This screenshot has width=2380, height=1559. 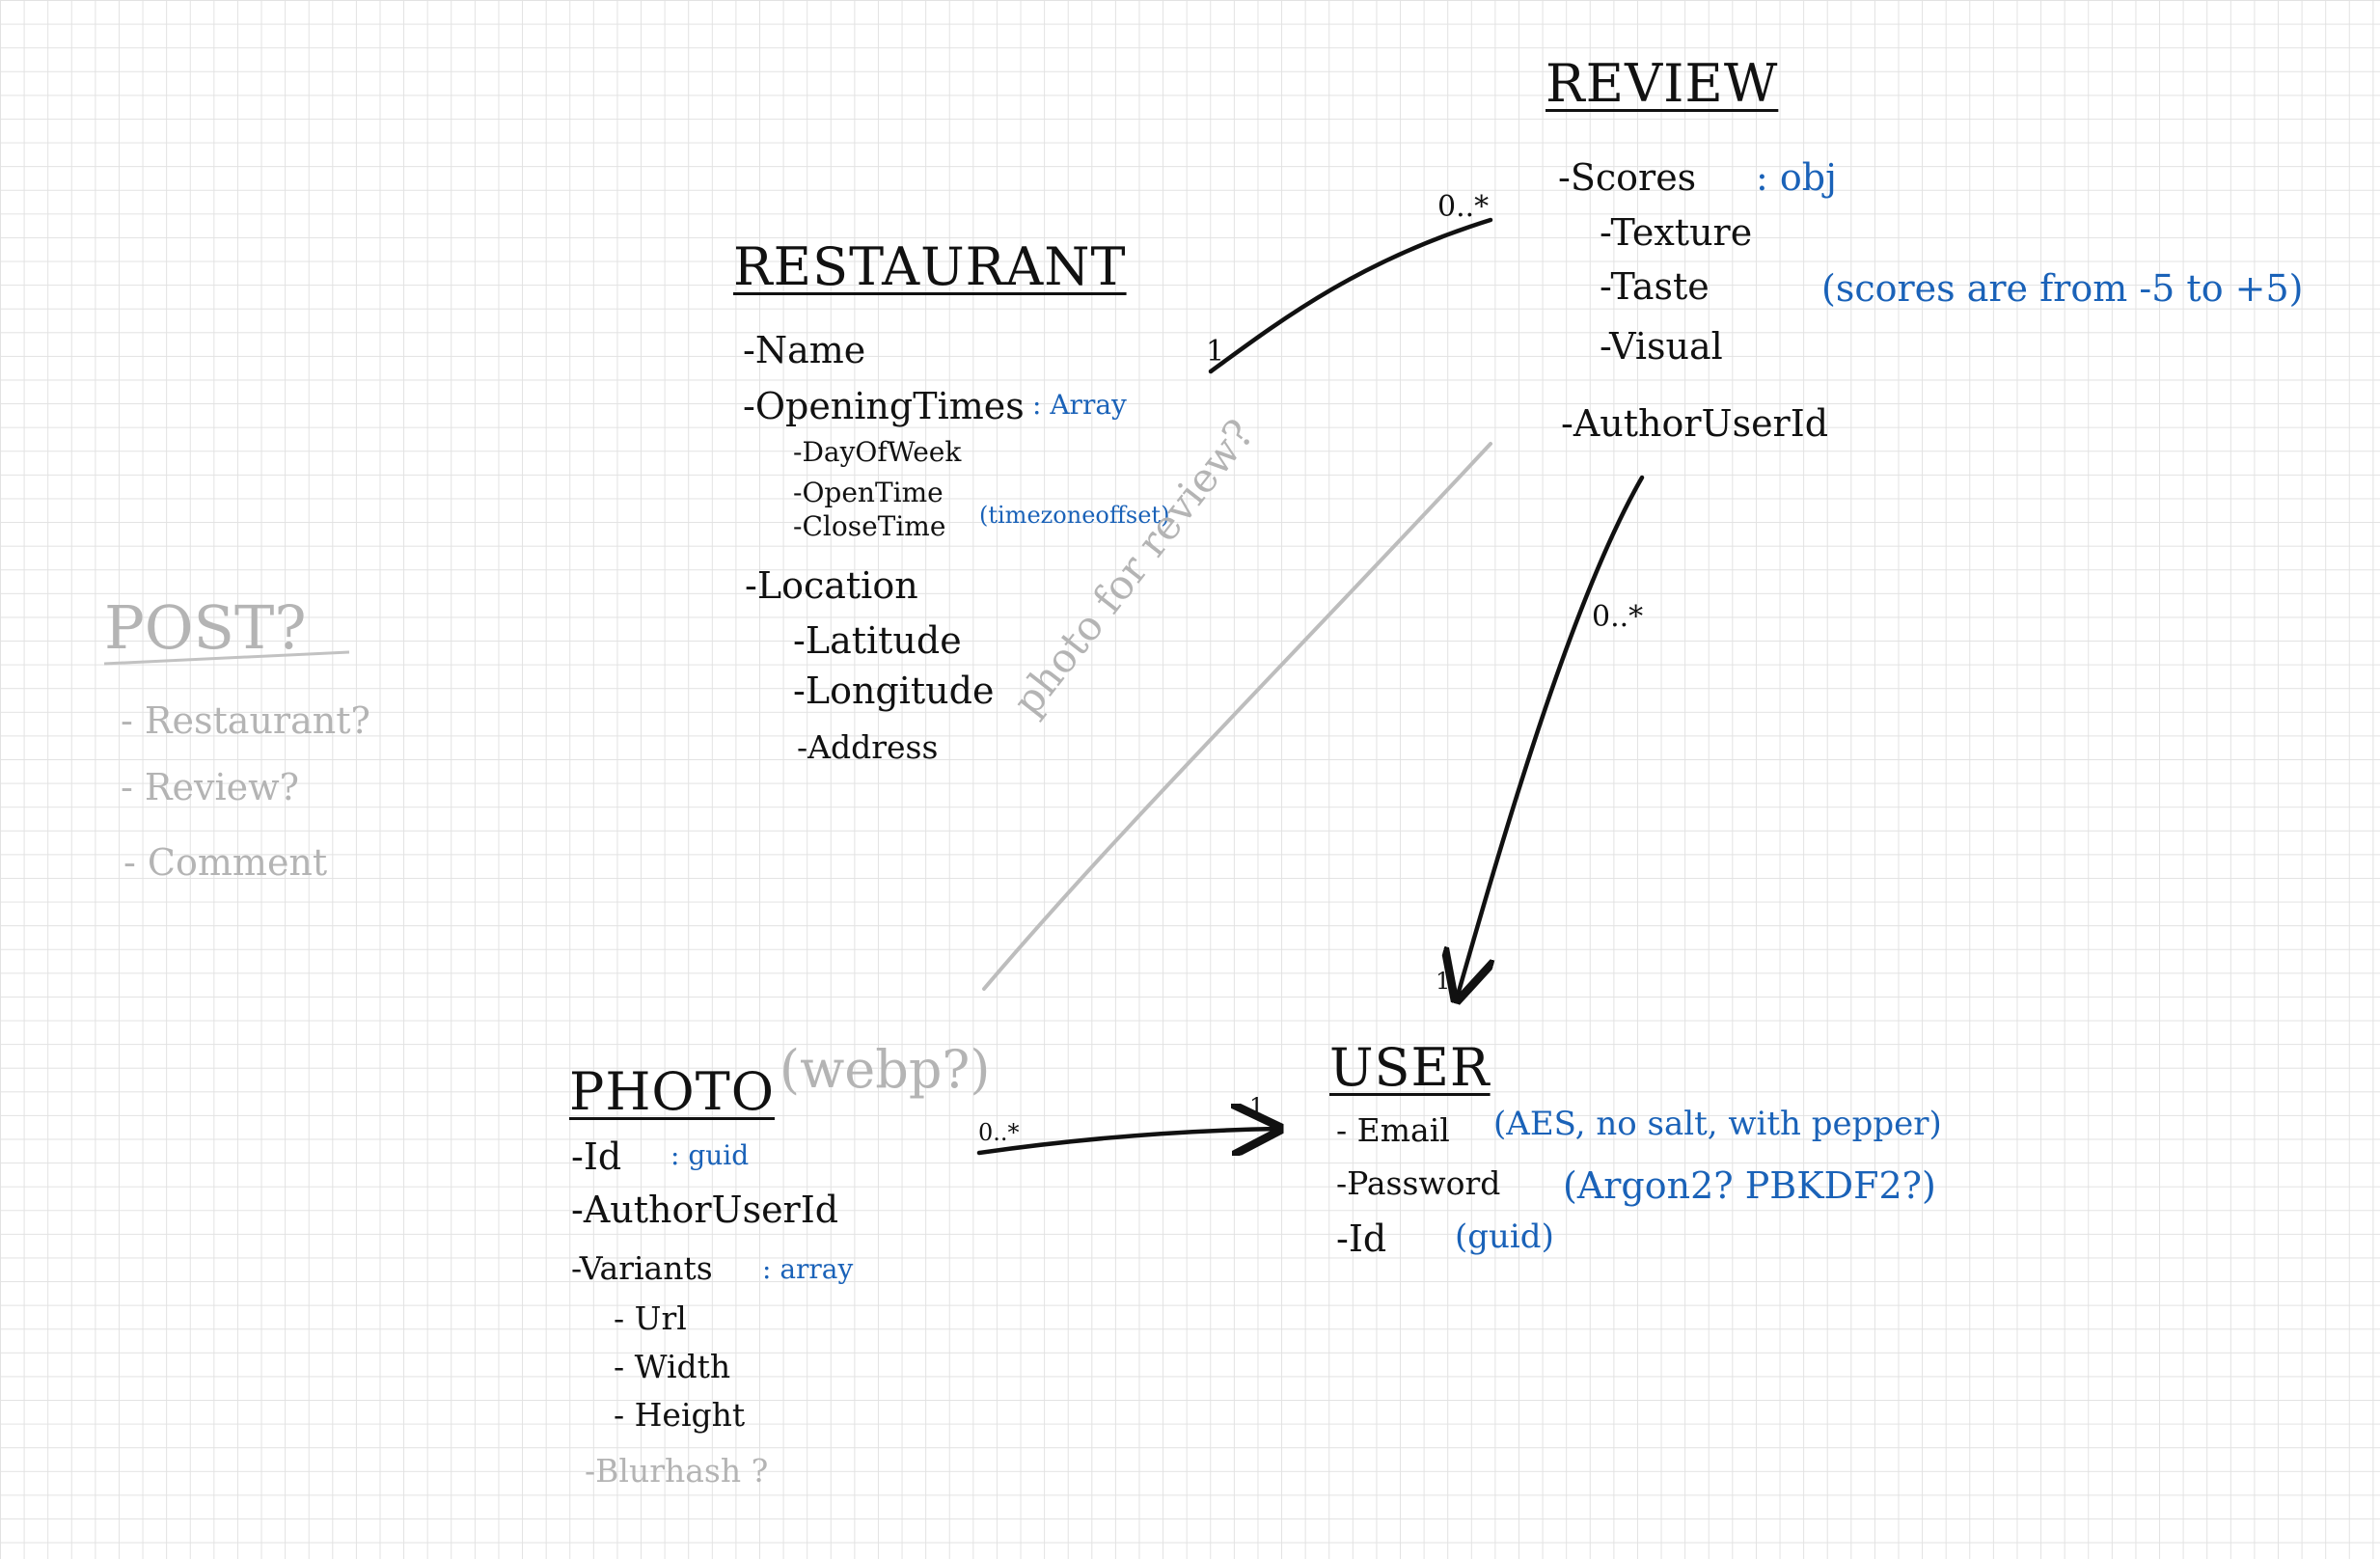 What do you see at coordinates (1718, 1124) in the screenshot?
I see `user-email-note: (AES, no salt, with pepper)` at bounding box center [1718, 1124].